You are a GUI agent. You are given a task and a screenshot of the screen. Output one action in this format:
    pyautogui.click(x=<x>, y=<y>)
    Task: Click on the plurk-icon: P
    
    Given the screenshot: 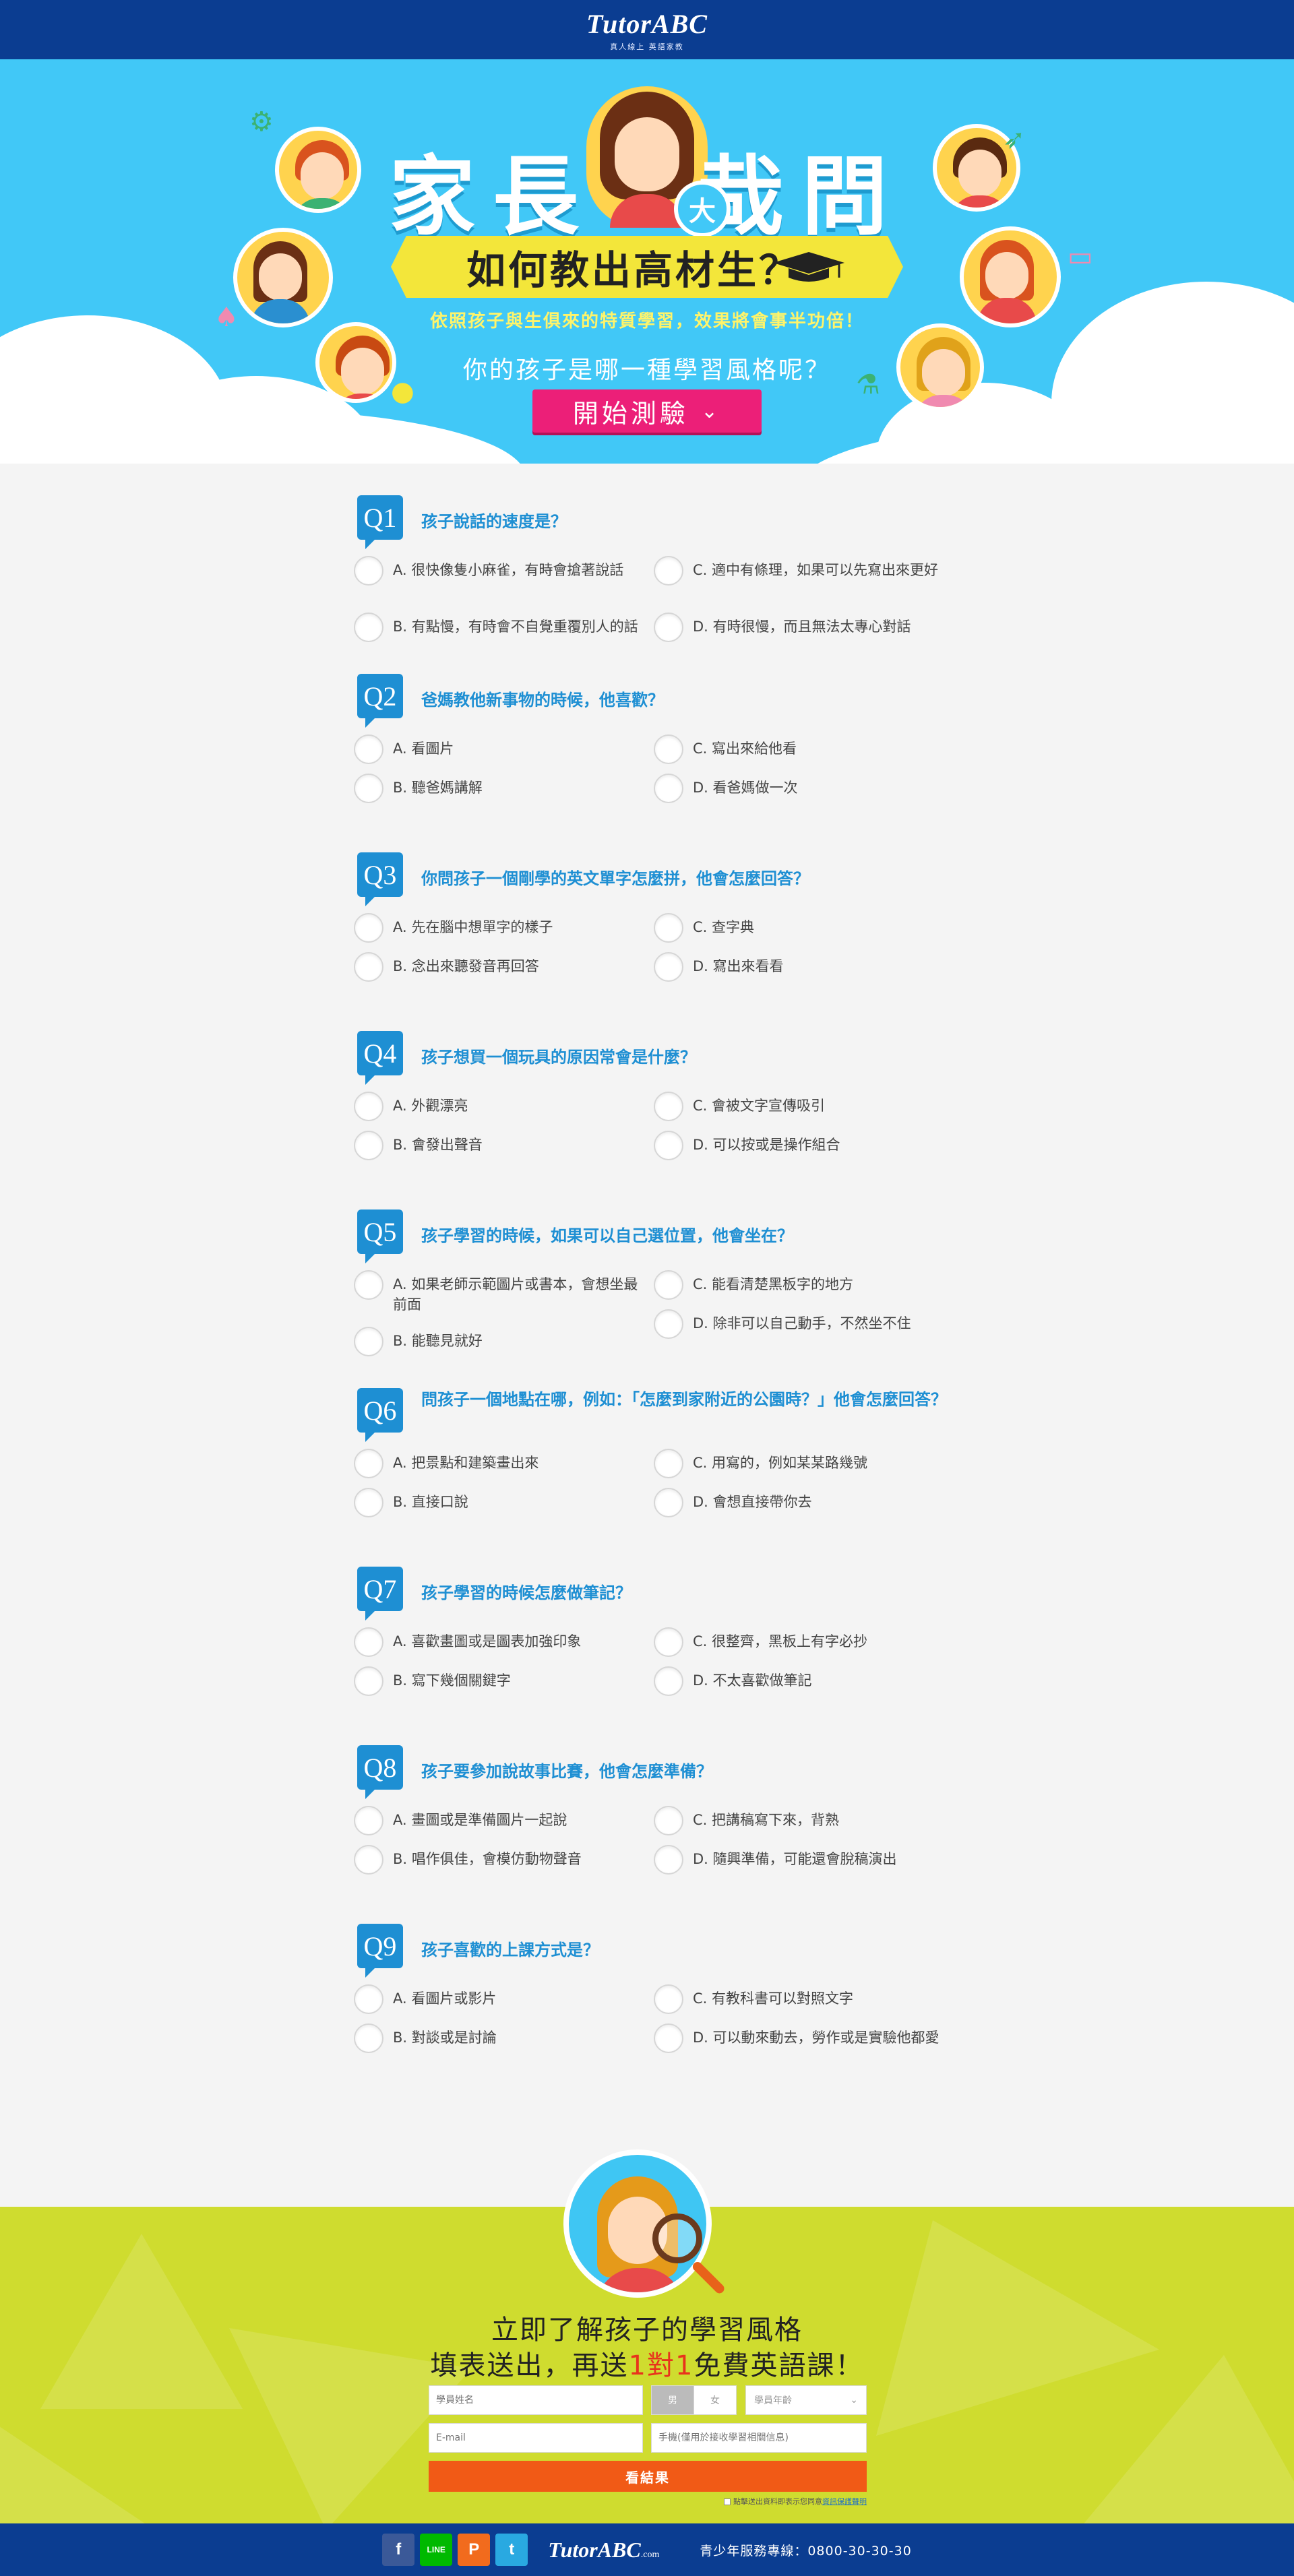 What is the action you would take?
    pyautogui.click(x=474, y=2550)
    